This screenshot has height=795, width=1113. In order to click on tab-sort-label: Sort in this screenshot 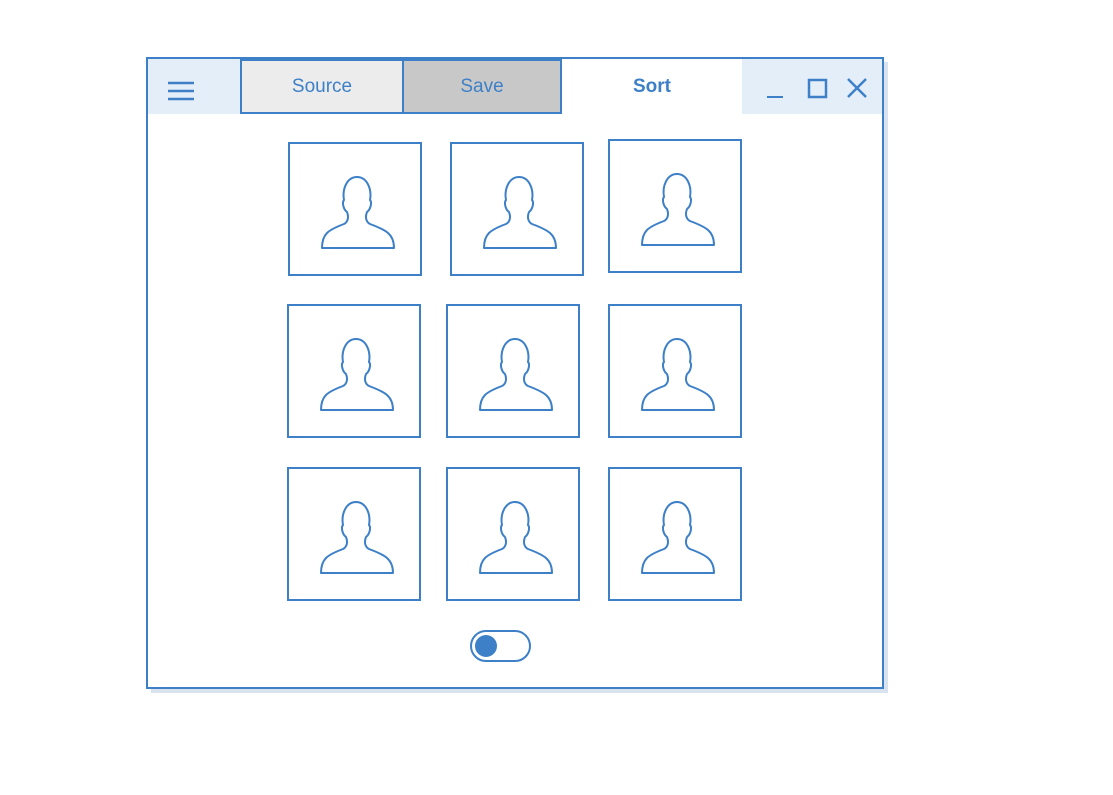, I will do `click(652, 86)`.